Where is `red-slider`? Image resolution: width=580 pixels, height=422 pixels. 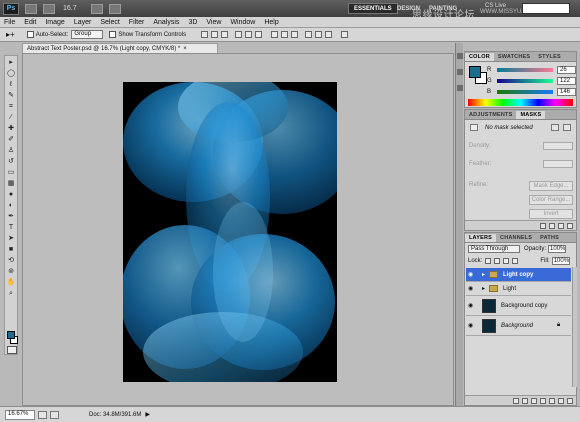
red-slider is located at coordinates (525, 70).